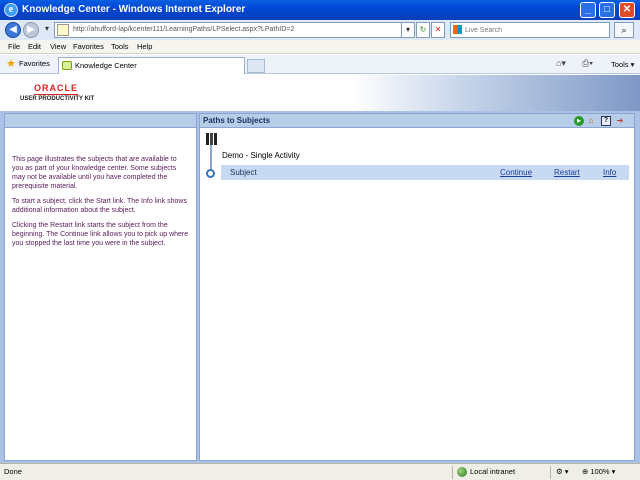 The width and height of the screenshot is (640, 480). What do you see at coordinates (624, 30) in the screenshot?
I see `search-icon: ⌕` at bounding box center [624, 30].